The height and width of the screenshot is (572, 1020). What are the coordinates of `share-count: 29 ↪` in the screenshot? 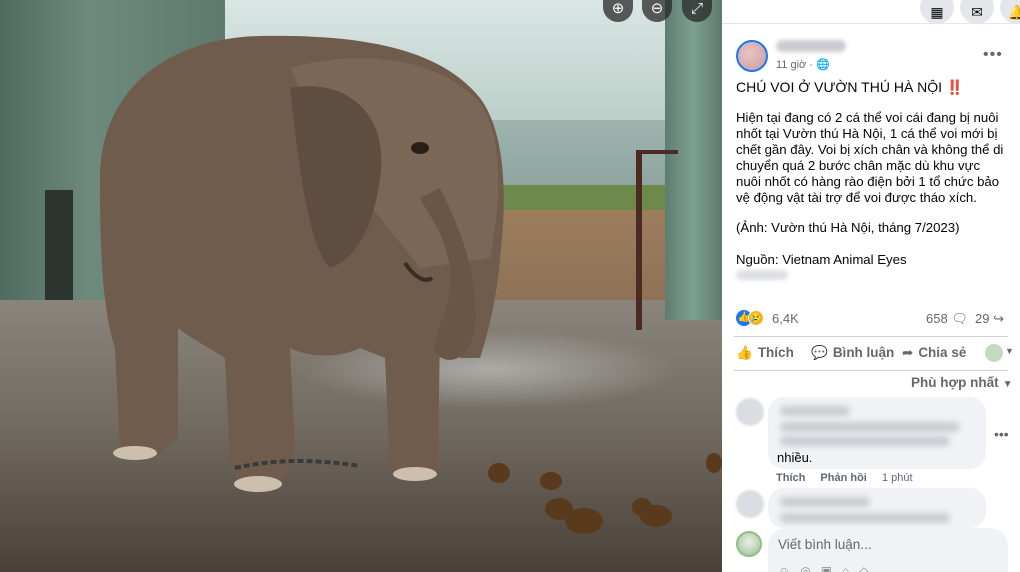 It's located at (989, 319).